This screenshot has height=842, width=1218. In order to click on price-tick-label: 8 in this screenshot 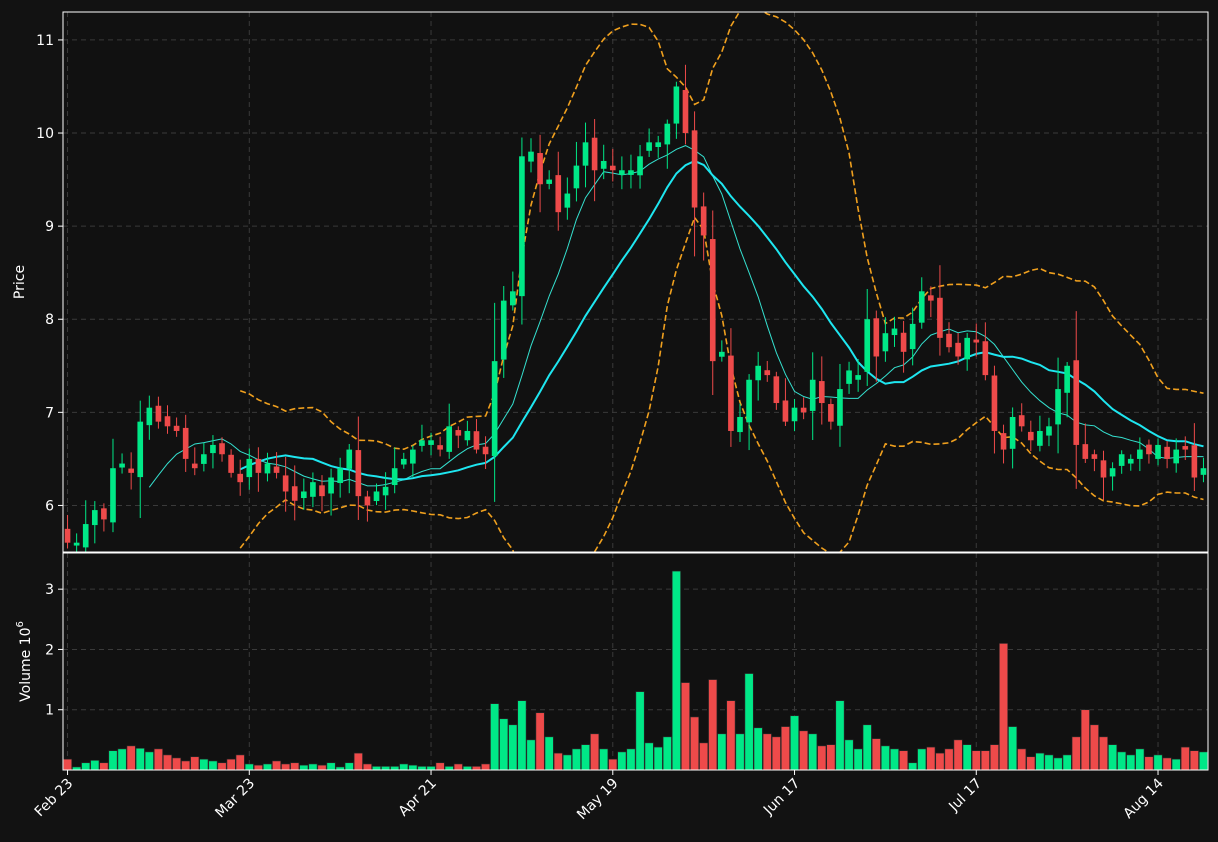, I will do `click(49, 320)`.